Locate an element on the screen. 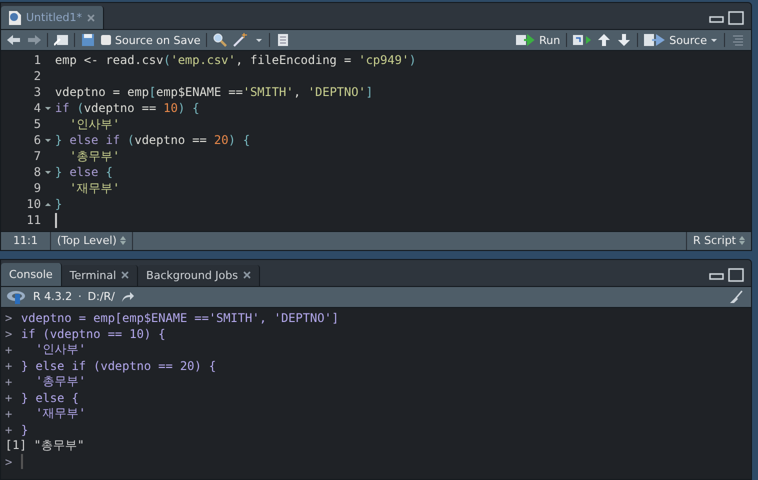 This screenshot has height=480, width=758. search-icon is located at coordinates (220, 40).